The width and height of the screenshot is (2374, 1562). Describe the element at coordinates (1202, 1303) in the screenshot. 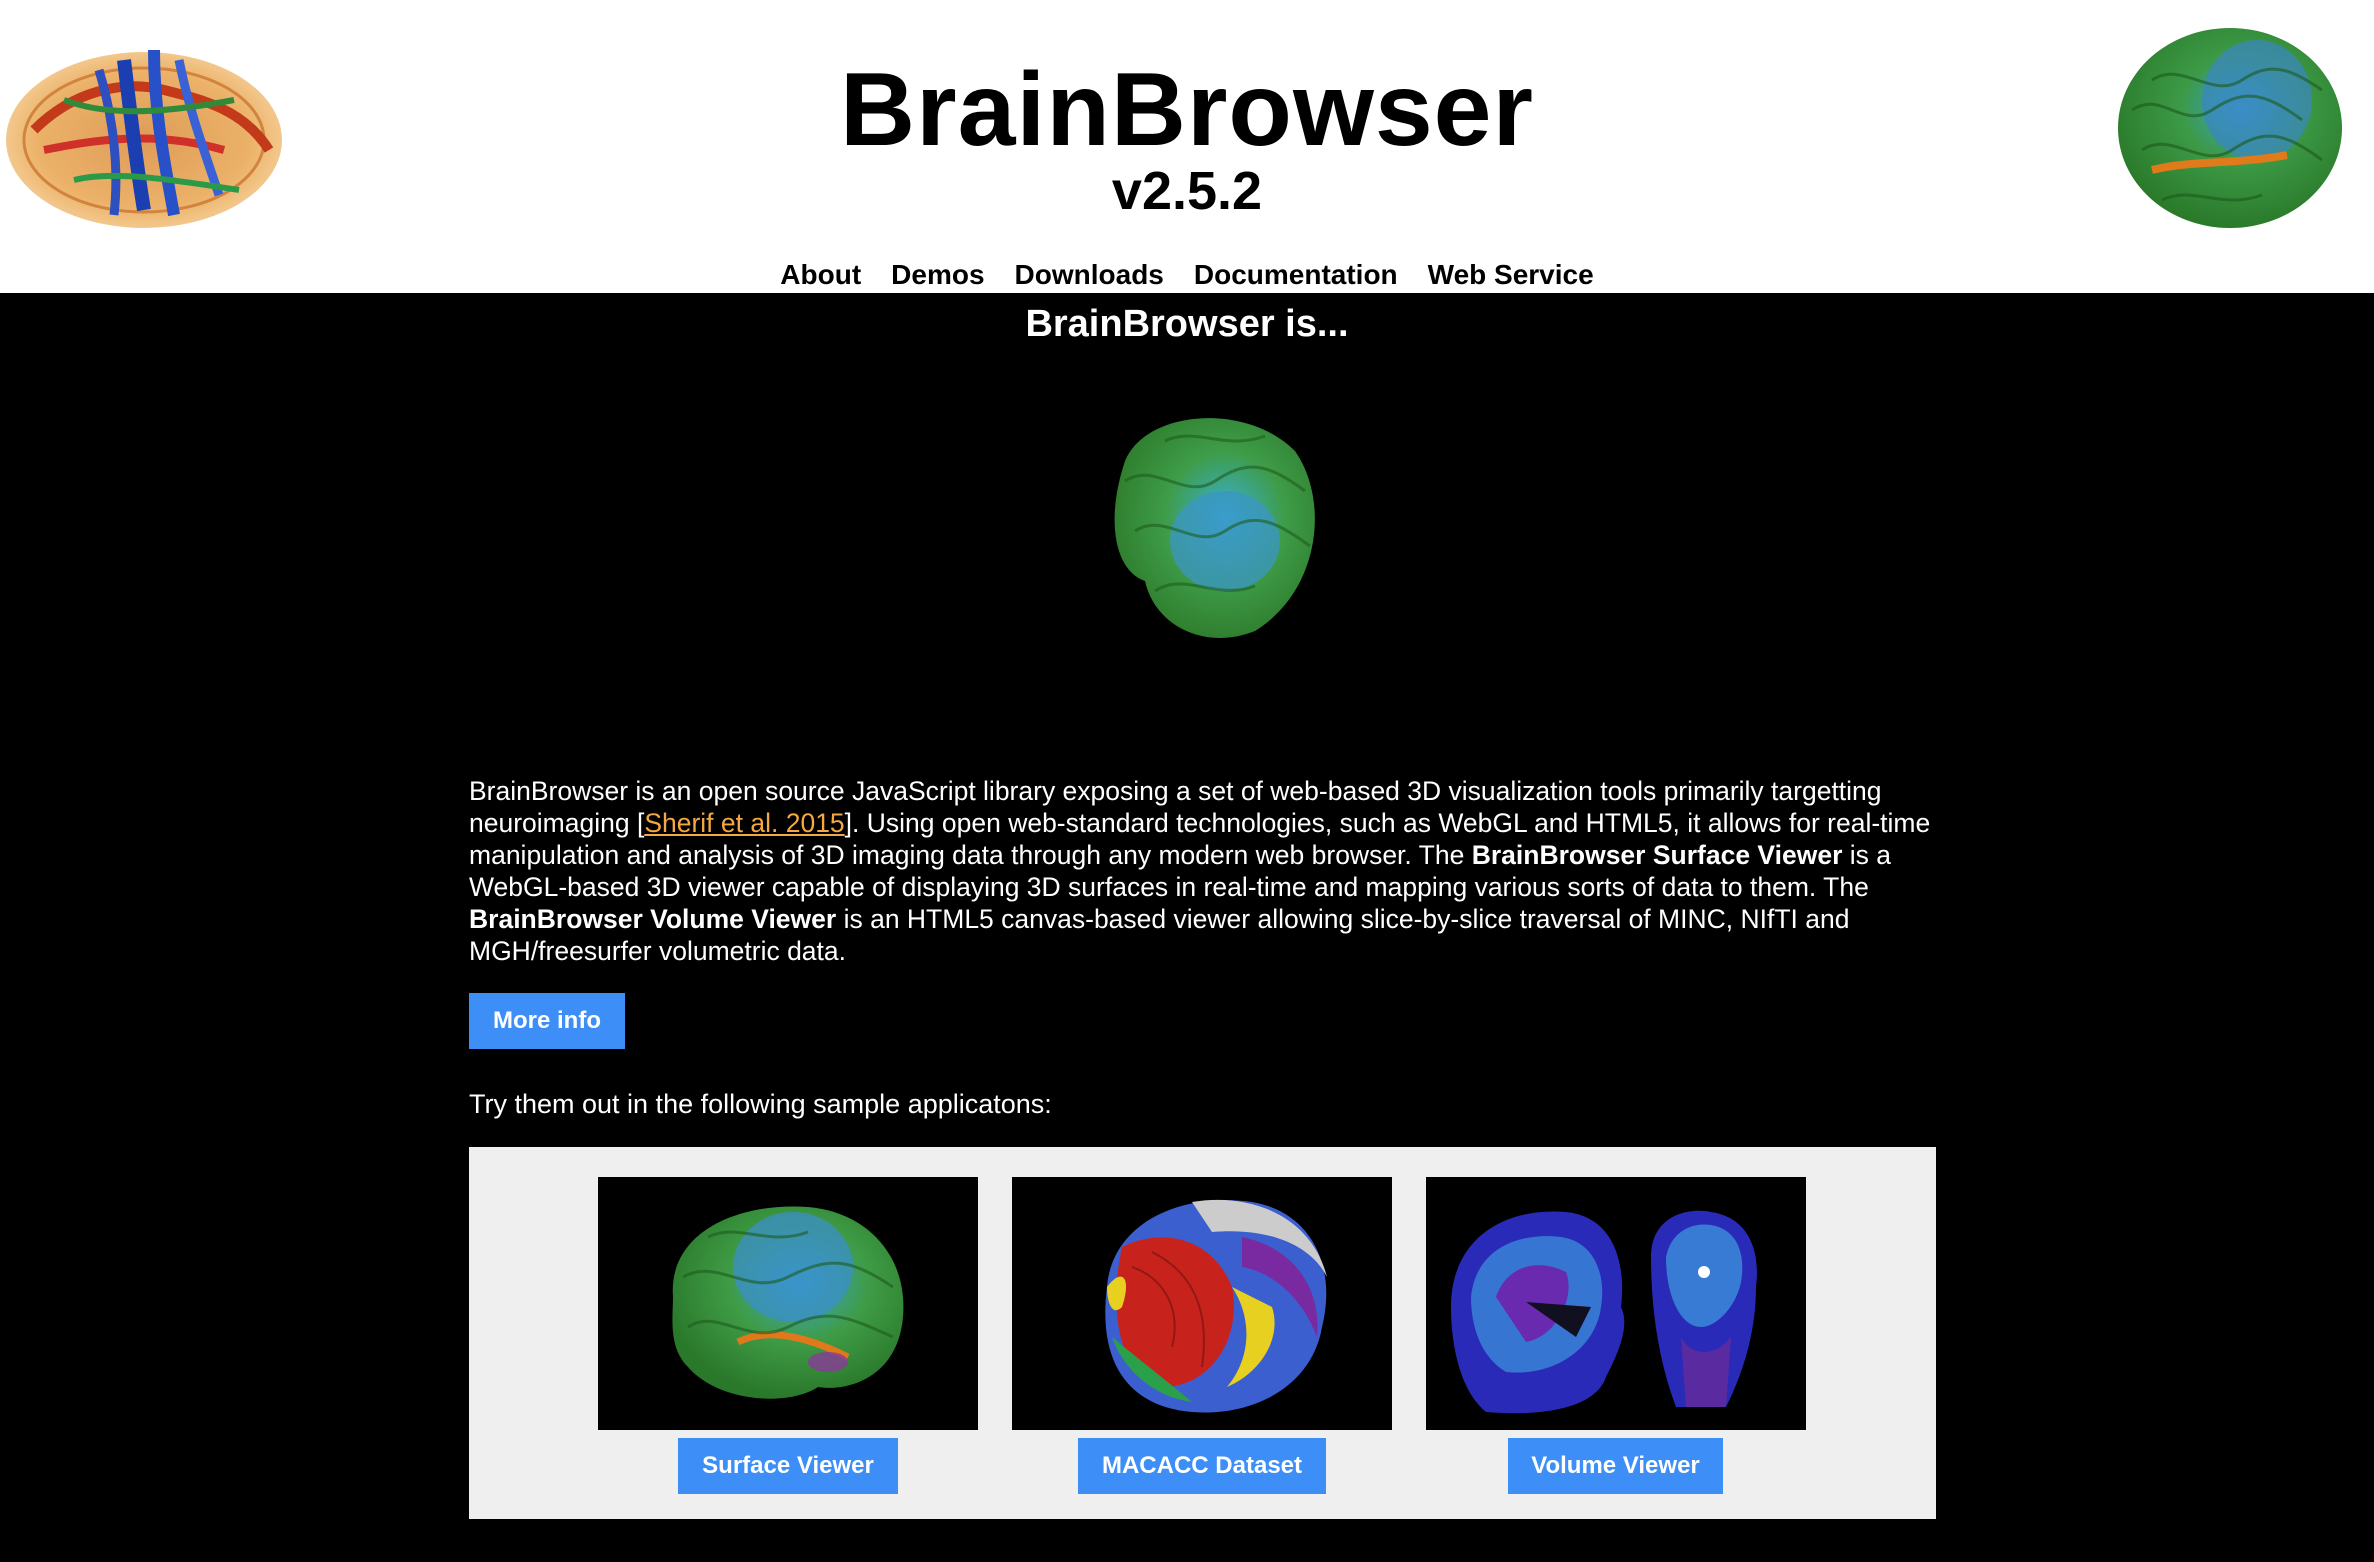

I see `macacc-brain-thumbnail` at that location.